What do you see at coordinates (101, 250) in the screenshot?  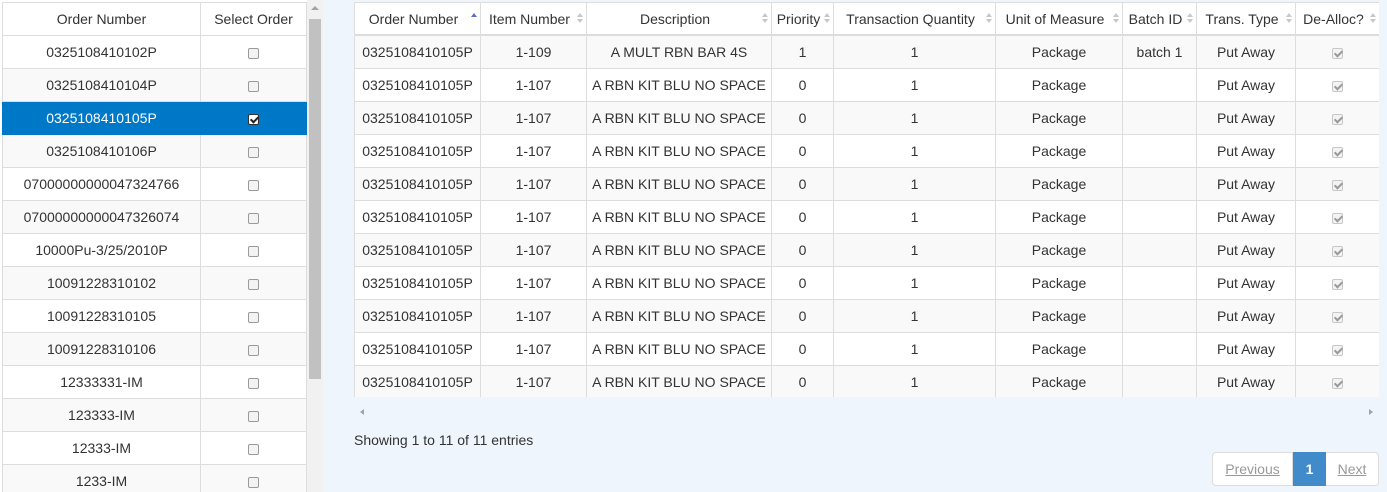 I see `order-number-cell: 10000Pu-3/25/2010P` at bounding box center [101, 250].